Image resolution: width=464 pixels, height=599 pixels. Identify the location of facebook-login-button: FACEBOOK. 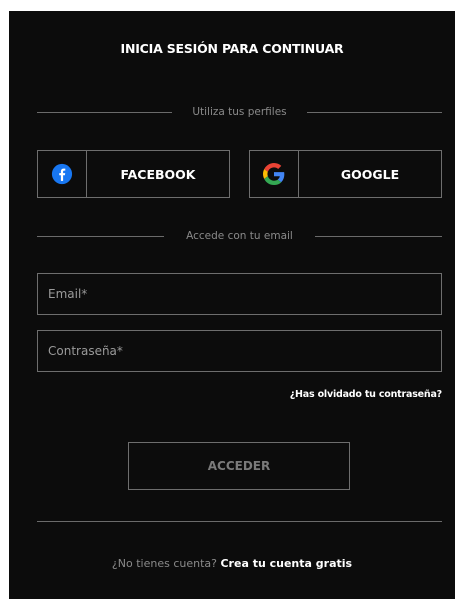
(133, 174).